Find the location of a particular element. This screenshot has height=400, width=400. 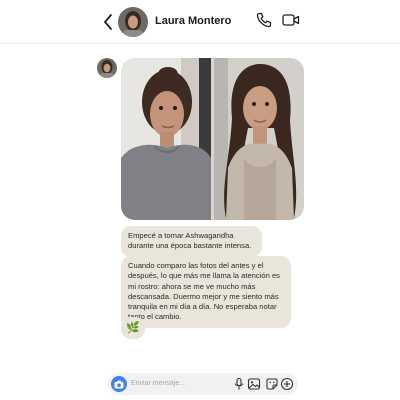

back-chevron-icon is located at coordinates (108, 22).